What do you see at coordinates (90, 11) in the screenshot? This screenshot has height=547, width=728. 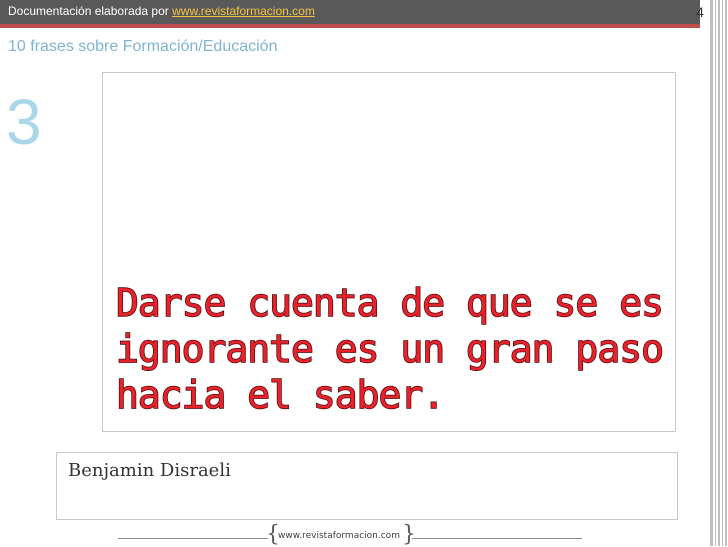 I see `header-credit-text: Documentación elaborada por` at bounding box center [90, 11].